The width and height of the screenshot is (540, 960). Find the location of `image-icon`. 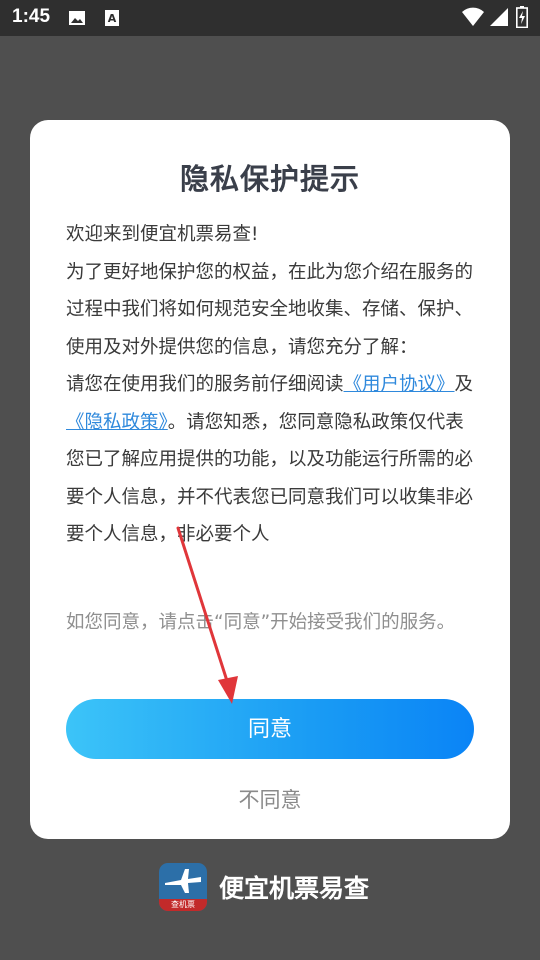

image-icon is located at coordinates (77, 20).